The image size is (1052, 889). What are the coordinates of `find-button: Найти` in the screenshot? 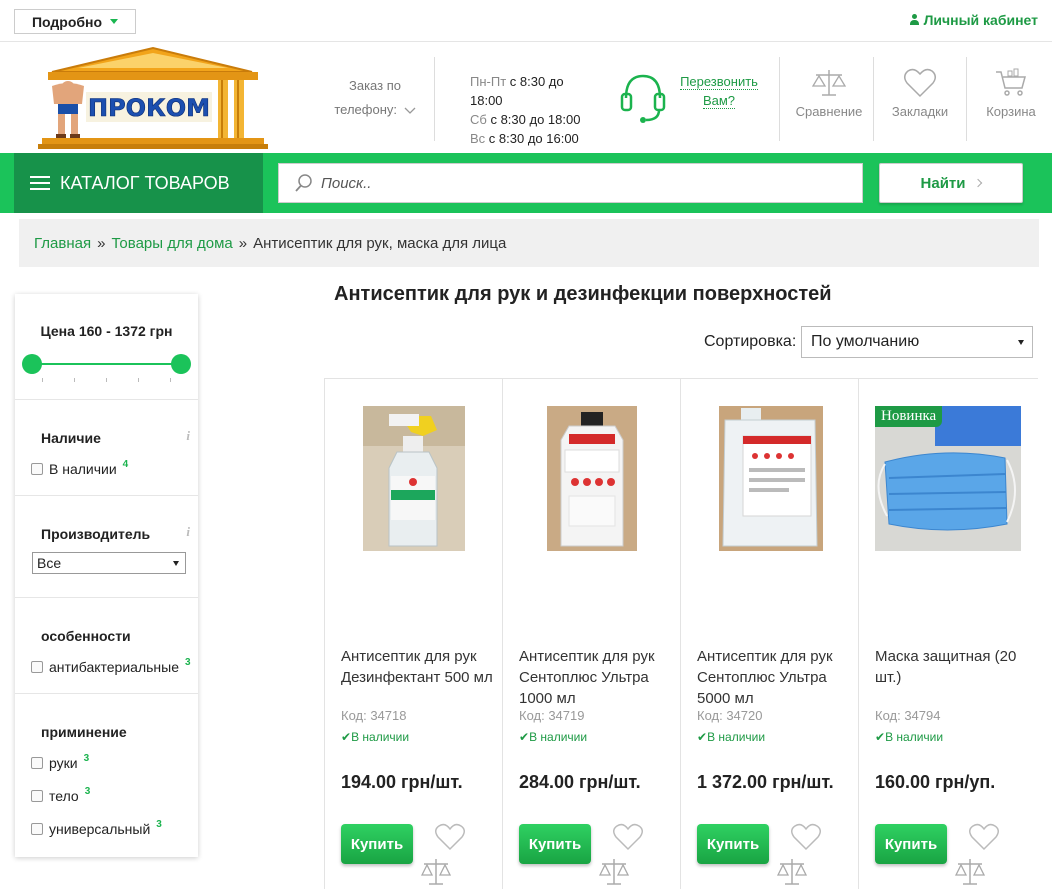 It's located at (951, 183).